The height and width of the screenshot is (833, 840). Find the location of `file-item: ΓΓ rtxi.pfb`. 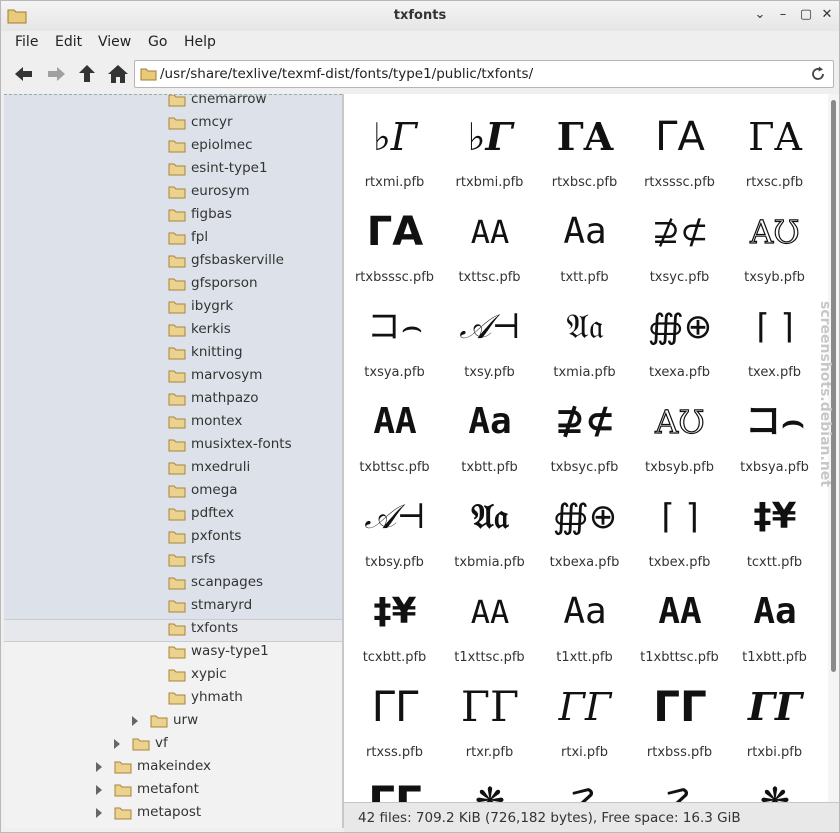

file-item: ΓΓ rtxi.pfb is located at coordinates (584, 721).